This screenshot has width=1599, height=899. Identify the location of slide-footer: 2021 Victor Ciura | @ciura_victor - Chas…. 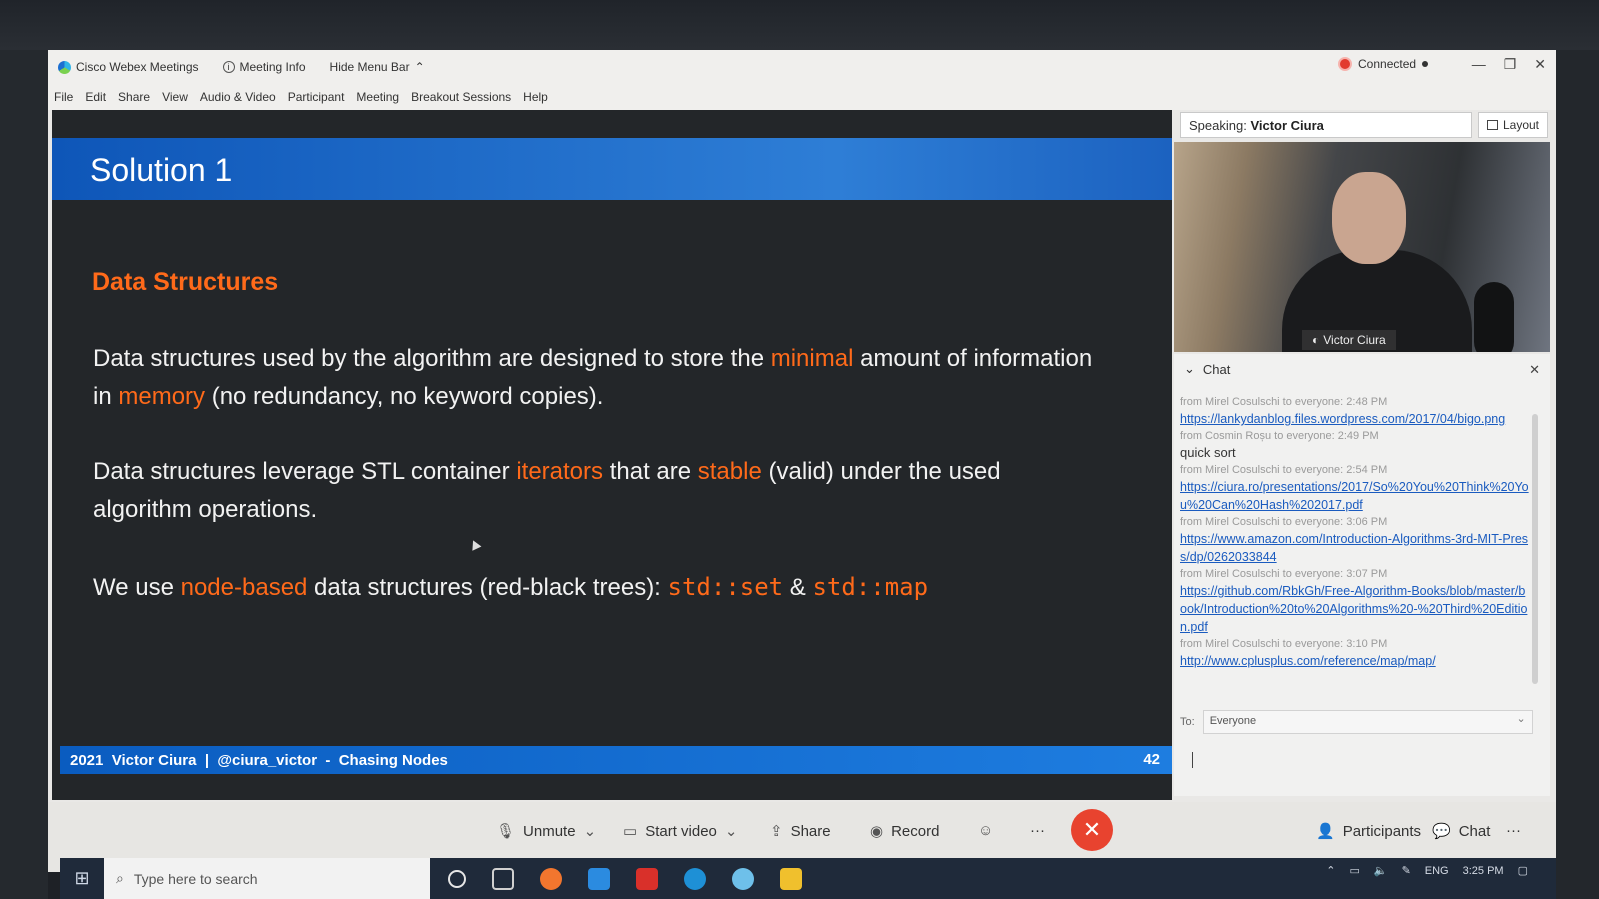
(616, 760).